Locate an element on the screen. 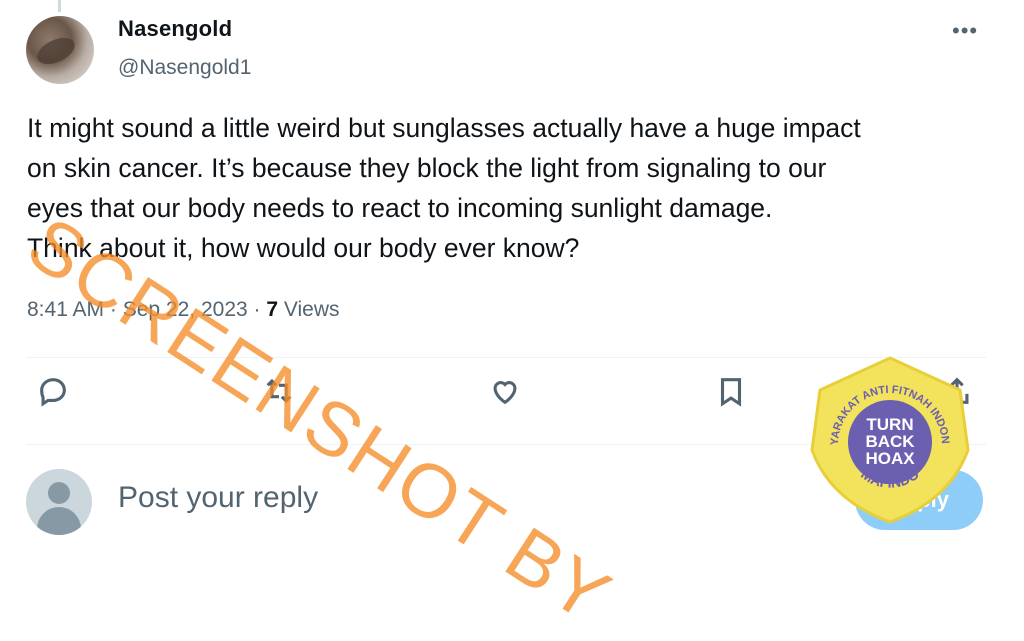  current-user-avatar is located at coordinates (59, 502).